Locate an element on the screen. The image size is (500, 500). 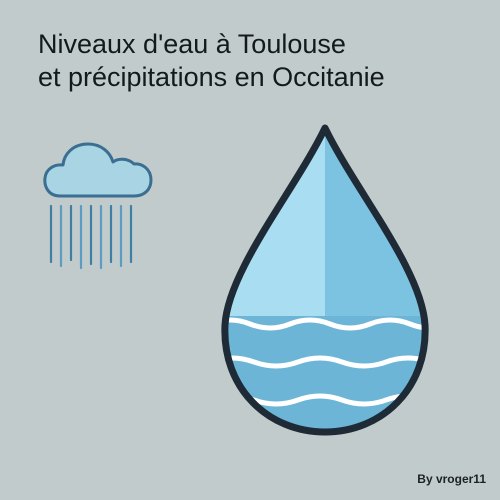
cloud-shape is located at coordinates (98, 170).